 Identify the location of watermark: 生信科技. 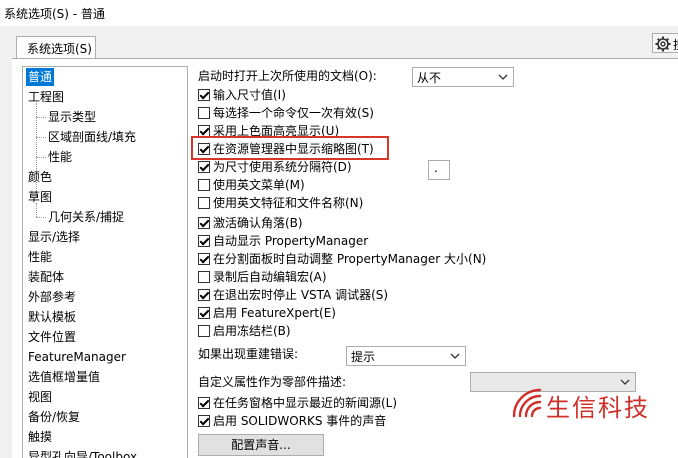
(594, 404).